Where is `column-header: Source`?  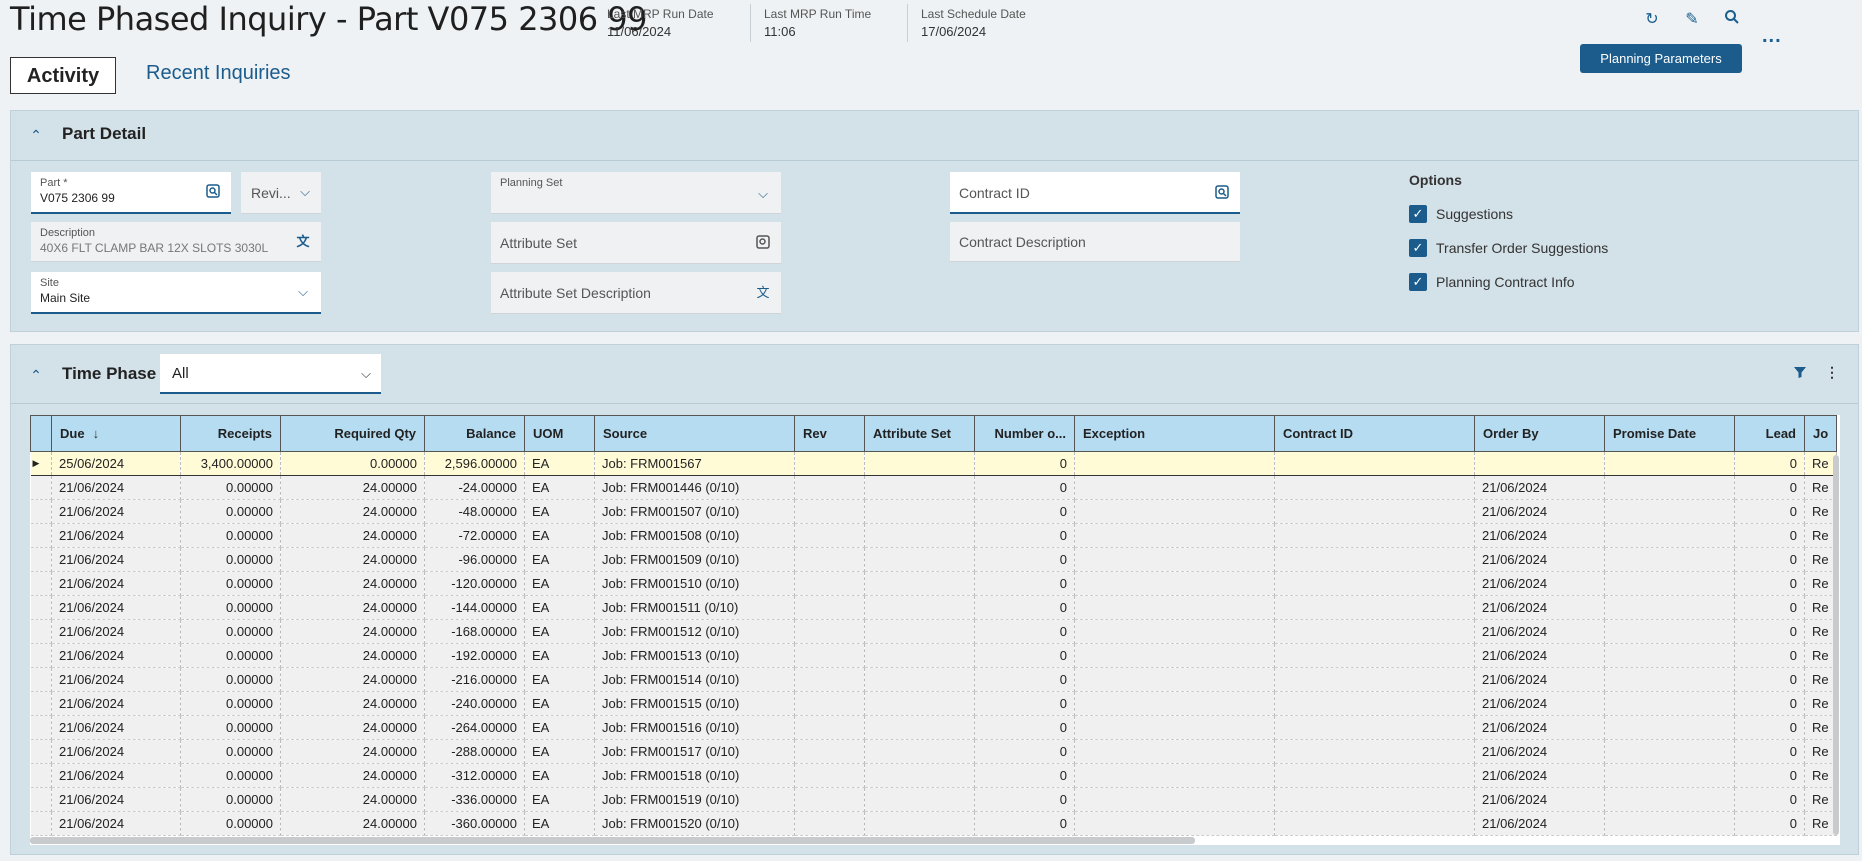
column-header: Source is located at coordinates (694, 433).